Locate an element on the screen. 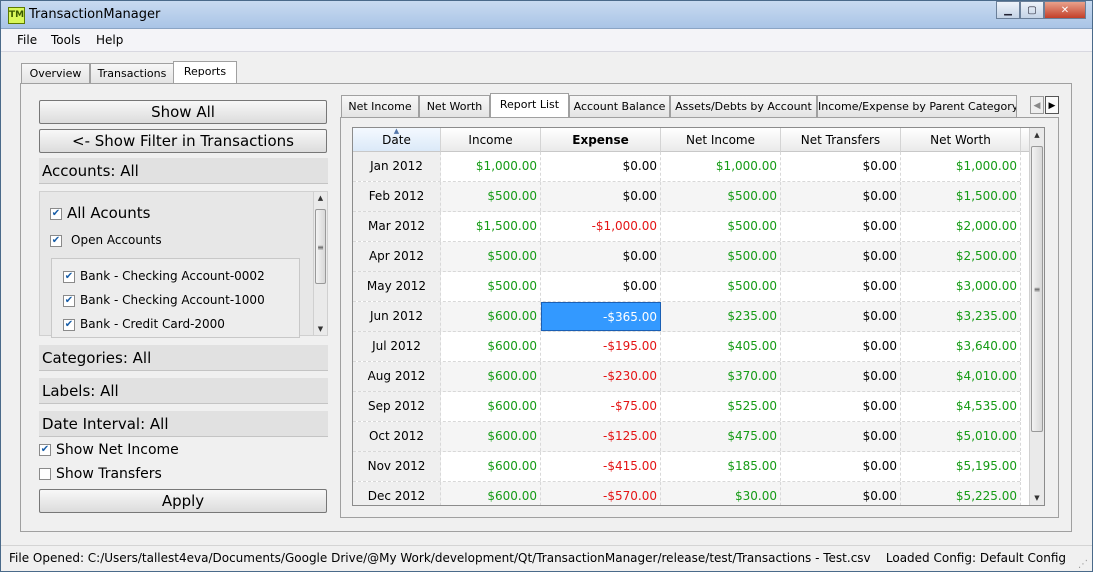  close-button: ✕ is located at coordinates (1065, 10).